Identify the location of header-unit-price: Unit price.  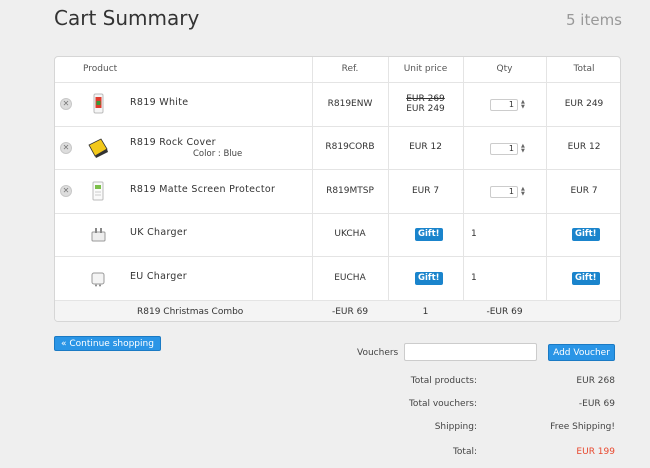
(425, 69).